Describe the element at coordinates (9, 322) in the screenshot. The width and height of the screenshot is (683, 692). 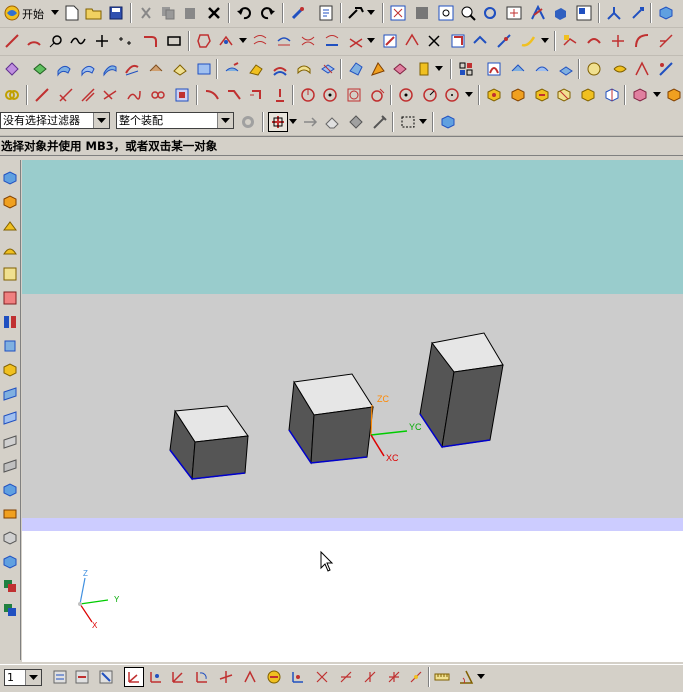
I see `web-browser-tab-icon` at that location.